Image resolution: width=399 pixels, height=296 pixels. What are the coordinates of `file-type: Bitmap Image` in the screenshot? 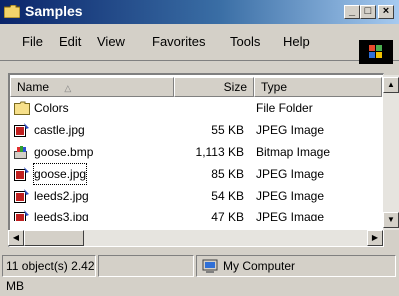 It's located at (293, 152).